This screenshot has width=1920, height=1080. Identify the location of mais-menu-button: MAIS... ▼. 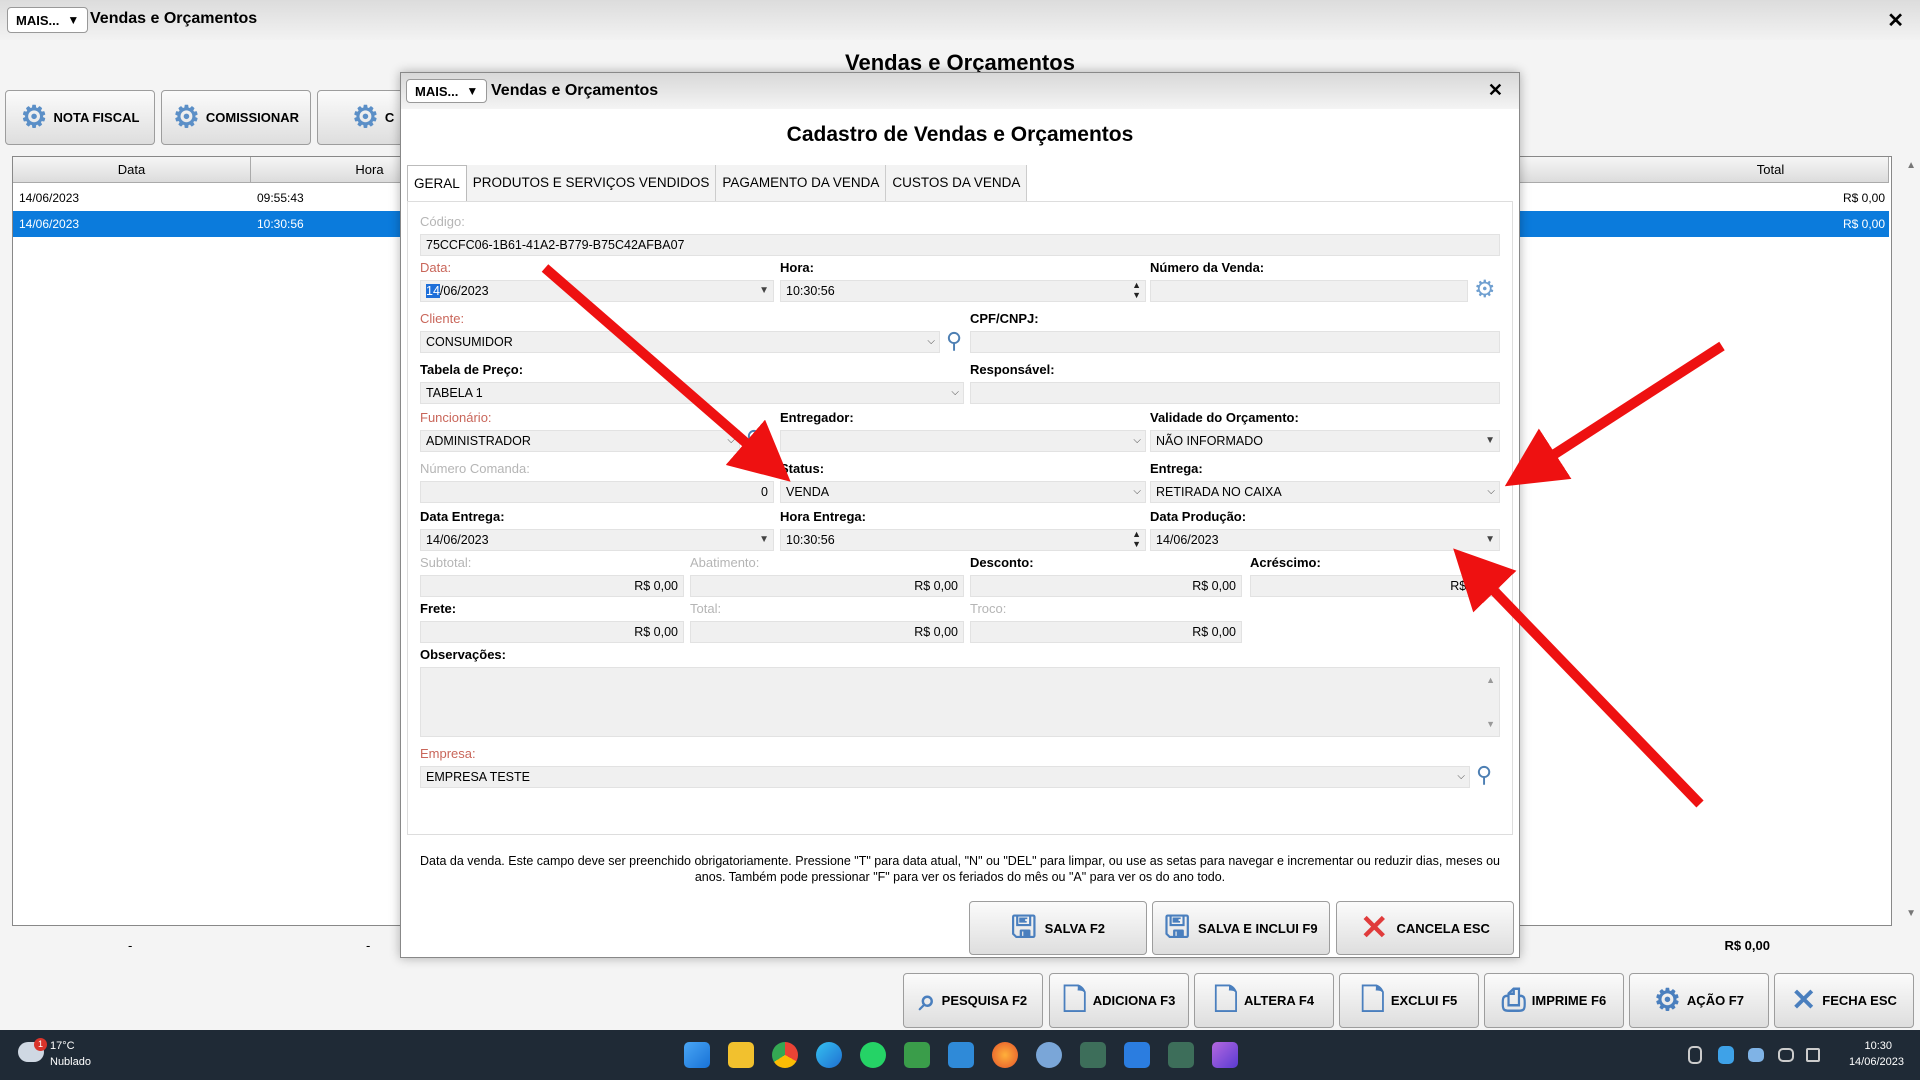
(48, 20).